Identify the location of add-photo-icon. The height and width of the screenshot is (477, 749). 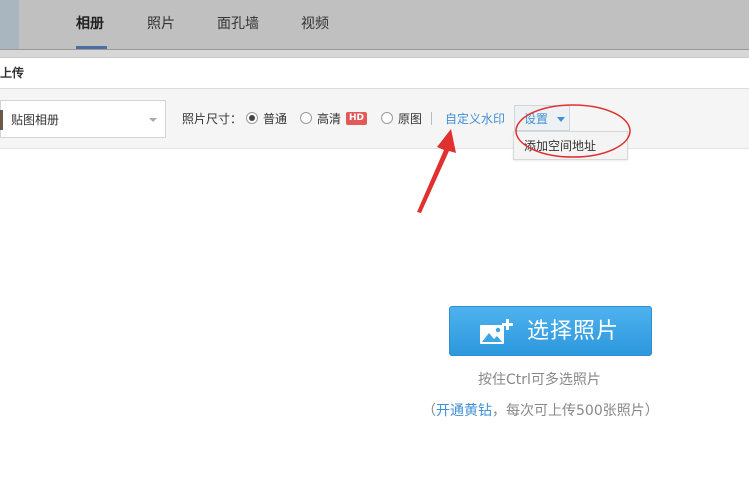
(496, 331).